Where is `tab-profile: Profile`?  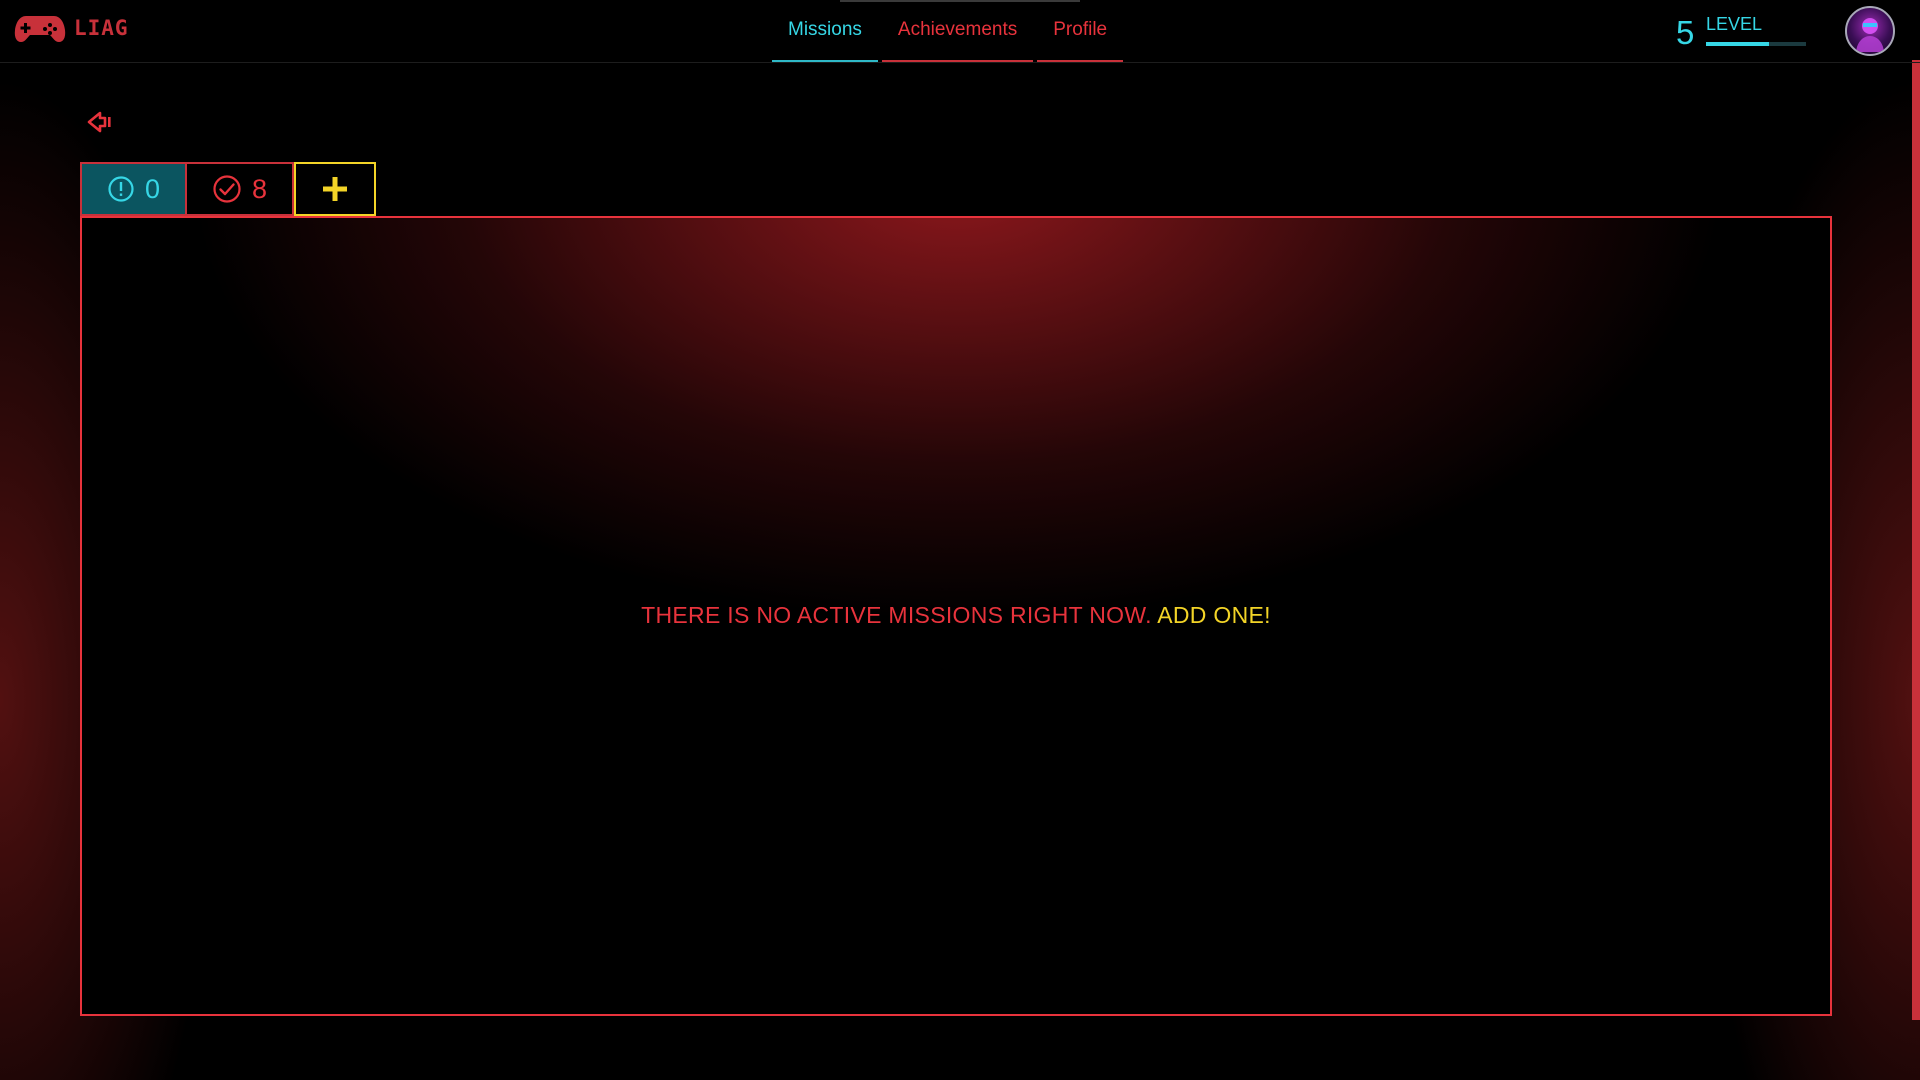
tab-profile: Profile is located at coordinates (1080, 31).